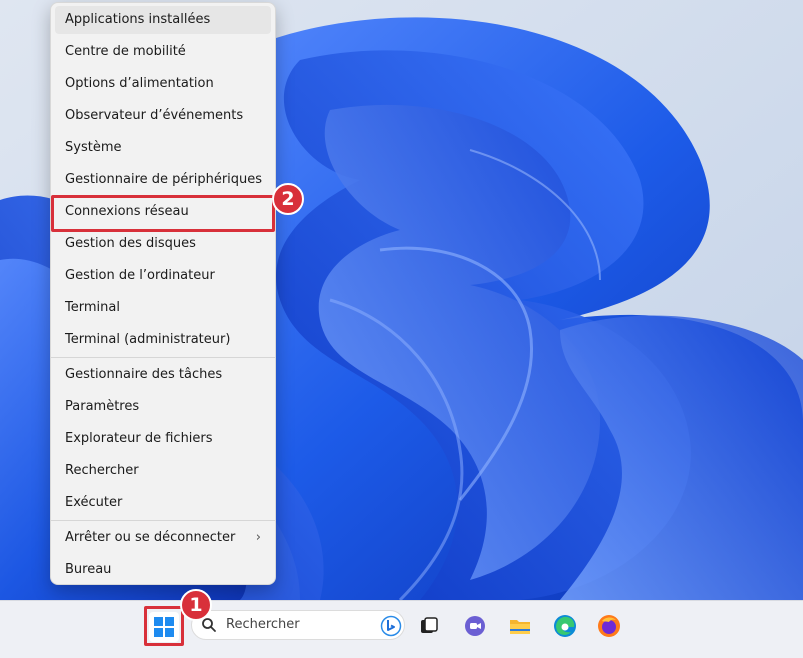 The image size is (803, 658). I want to click on menu-item-label: Options d’alimentation, so click(139, 83).